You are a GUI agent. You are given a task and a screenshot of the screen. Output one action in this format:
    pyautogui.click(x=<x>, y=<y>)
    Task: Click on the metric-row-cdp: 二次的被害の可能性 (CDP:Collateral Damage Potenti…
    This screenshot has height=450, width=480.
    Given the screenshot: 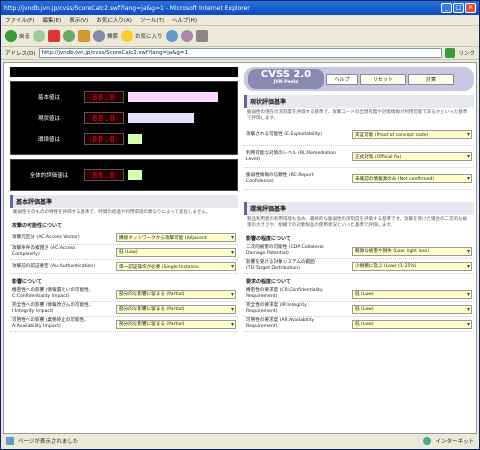 What is the action you would take?
    pyautogui.click(x=359, y=251)
    